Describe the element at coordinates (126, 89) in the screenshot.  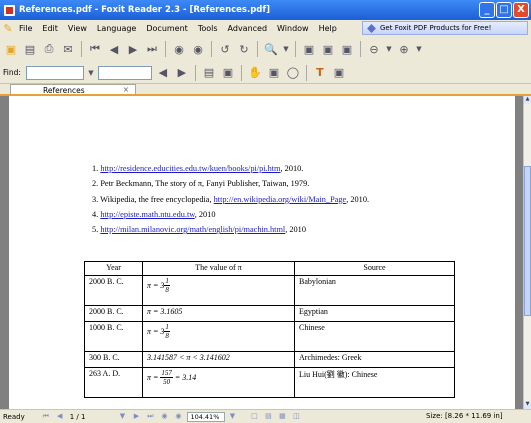
I see `tab-close-icon: ×` at that location.